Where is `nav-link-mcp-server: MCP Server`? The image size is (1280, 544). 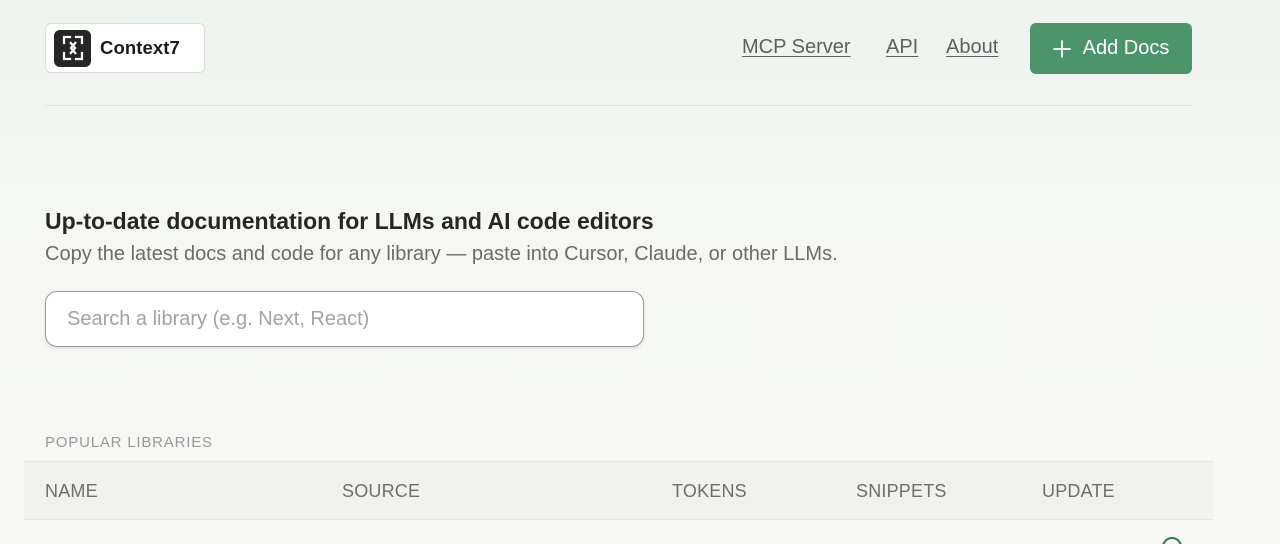
nav-link-mcp-server: MCP Server is located at coordinates (796, 47).